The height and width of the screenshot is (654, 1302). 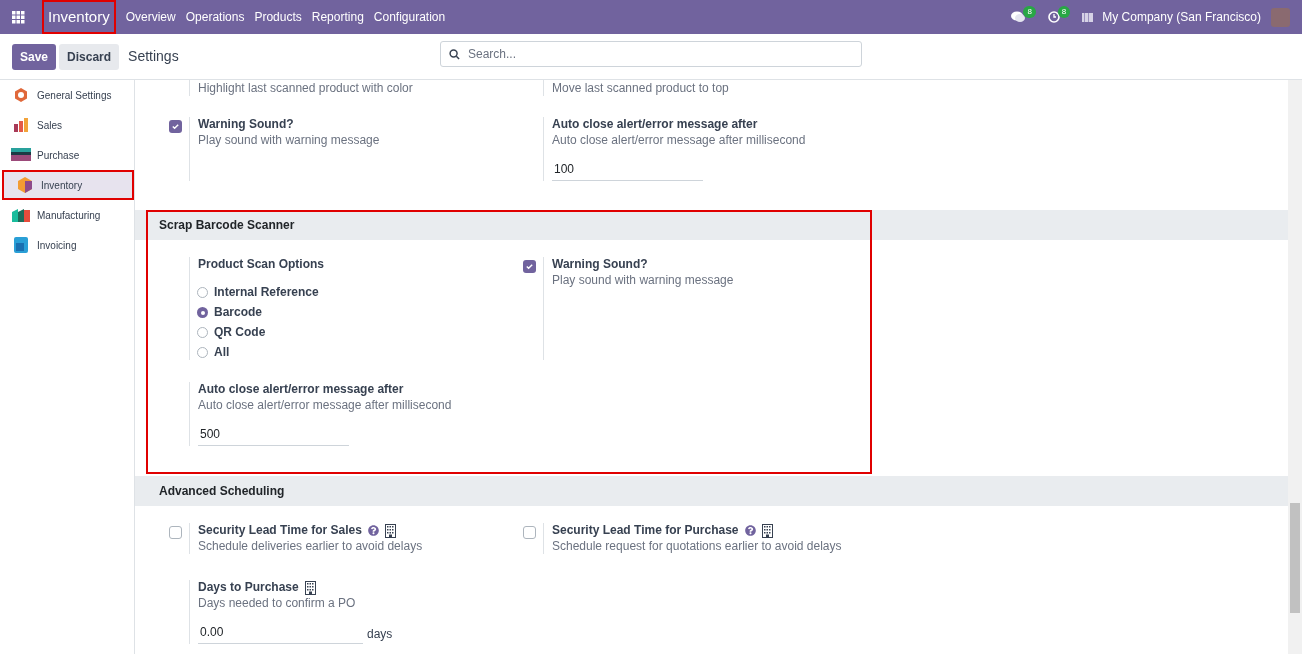 What do you see at coordinates (261, 264) in the screenshot?
I see `setting-title: Product Scan Options` at bounding box center [261, 264].